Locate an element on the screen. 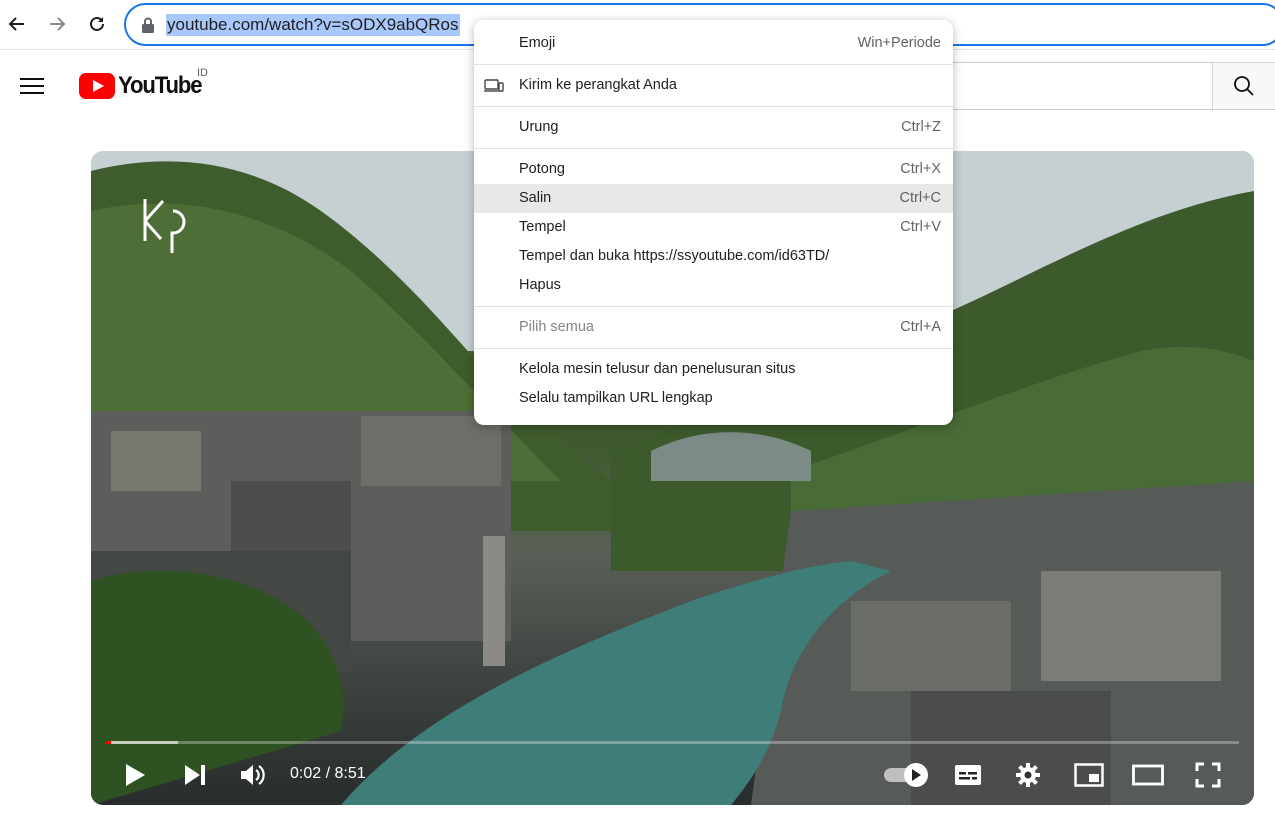  search-icon is located at coordinates (1244, 86).